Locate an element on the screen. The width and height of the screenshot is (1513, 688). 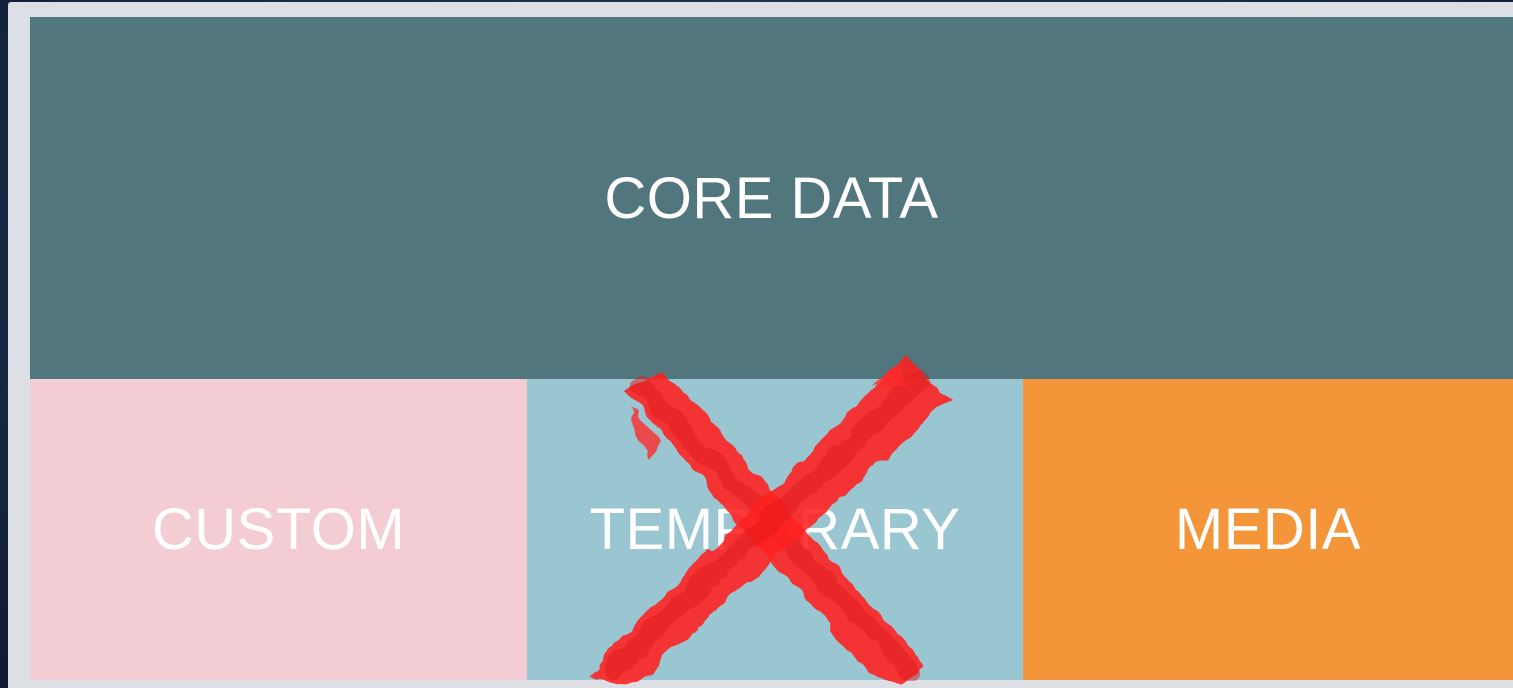
custom-block: CUSTOM is located at coordinates (278, 529).